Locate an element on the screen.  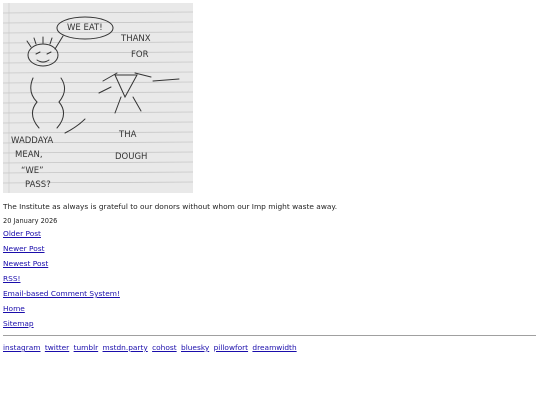
thanks-line-3: THA is located at coordinates (127, 135).